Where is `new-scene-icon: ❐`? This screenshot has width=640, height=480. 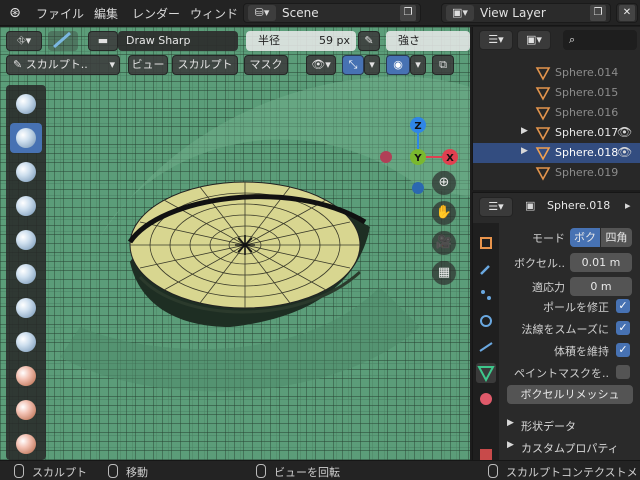 new-scene-icon: ❐ is located at coordinates (408, 13).